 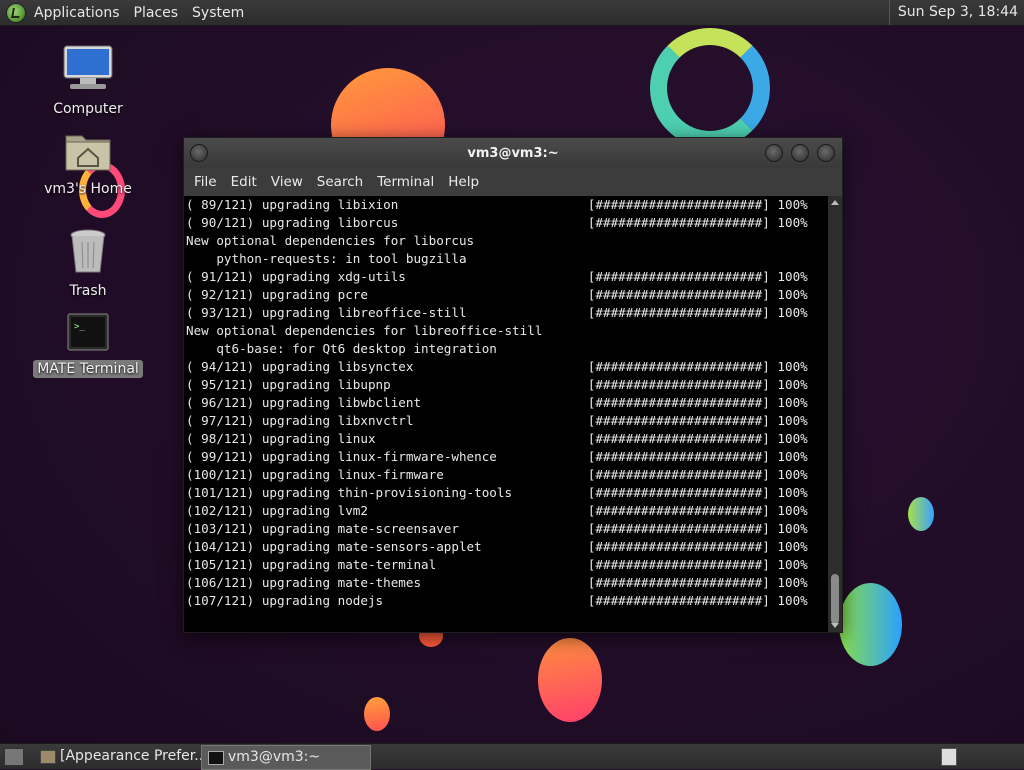 What do you see at coordinates (330, 240) in the screenshot?
I see `terminal-line: New optional dependencies for liborcus` at bounding box center [330, 240].